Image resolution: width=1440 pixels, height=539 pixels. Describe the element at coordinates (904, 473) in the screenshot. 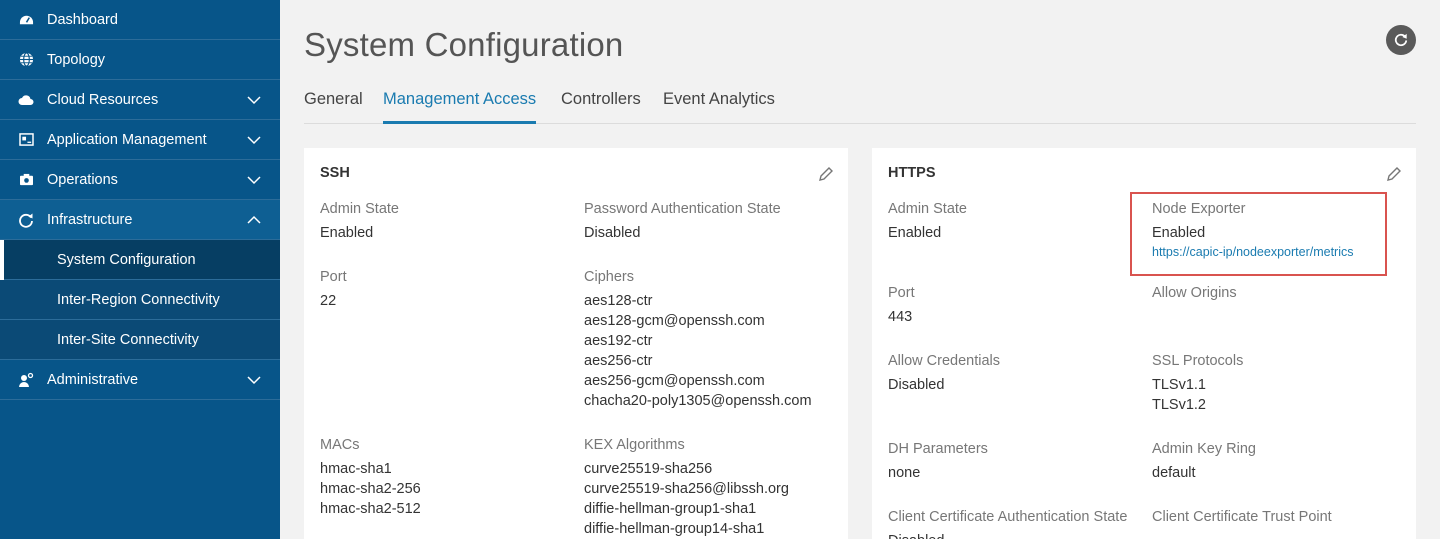

I see `dh-parameters-value: none` at that location.